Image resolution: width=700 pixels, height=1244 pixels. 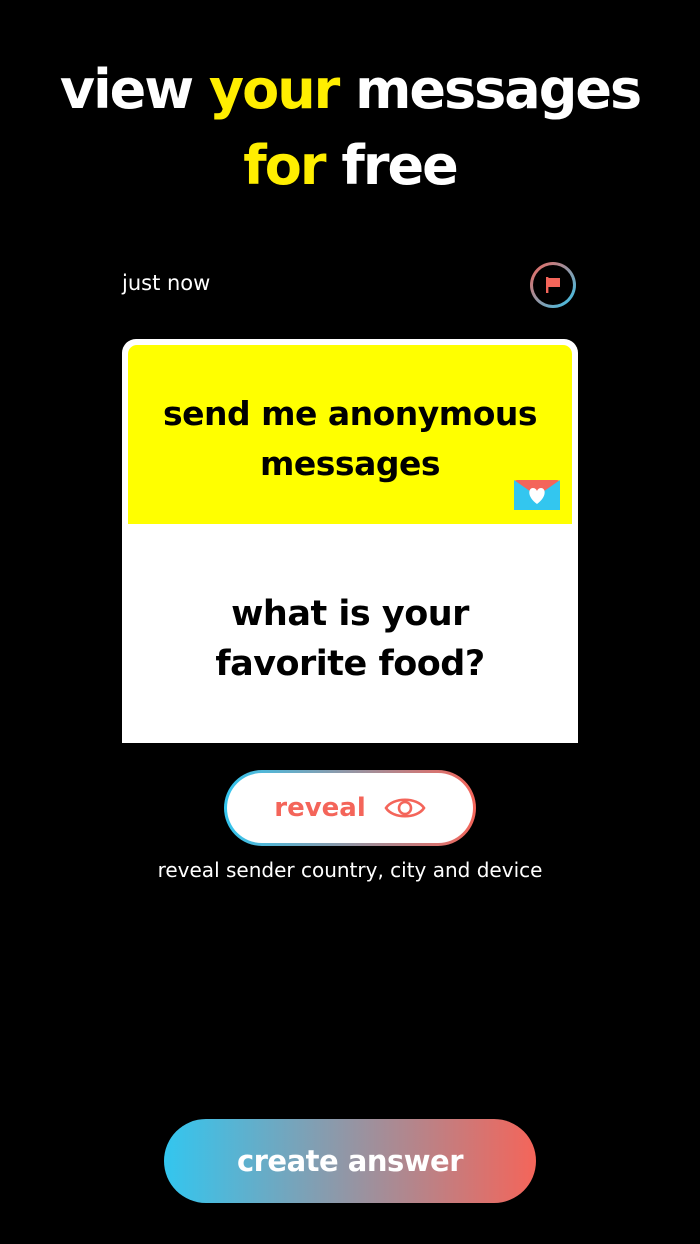 I want to click on headline-text: view, so click(x=134, y=89).